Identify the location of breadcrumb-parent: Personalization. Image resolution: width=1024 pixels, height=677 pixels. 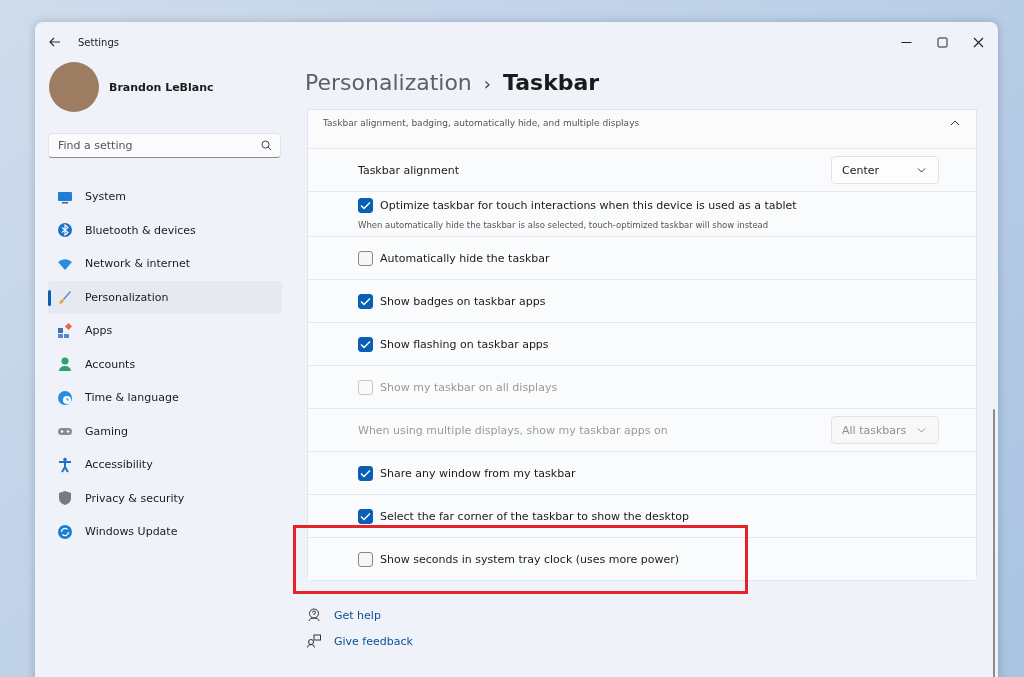
(388, 82).